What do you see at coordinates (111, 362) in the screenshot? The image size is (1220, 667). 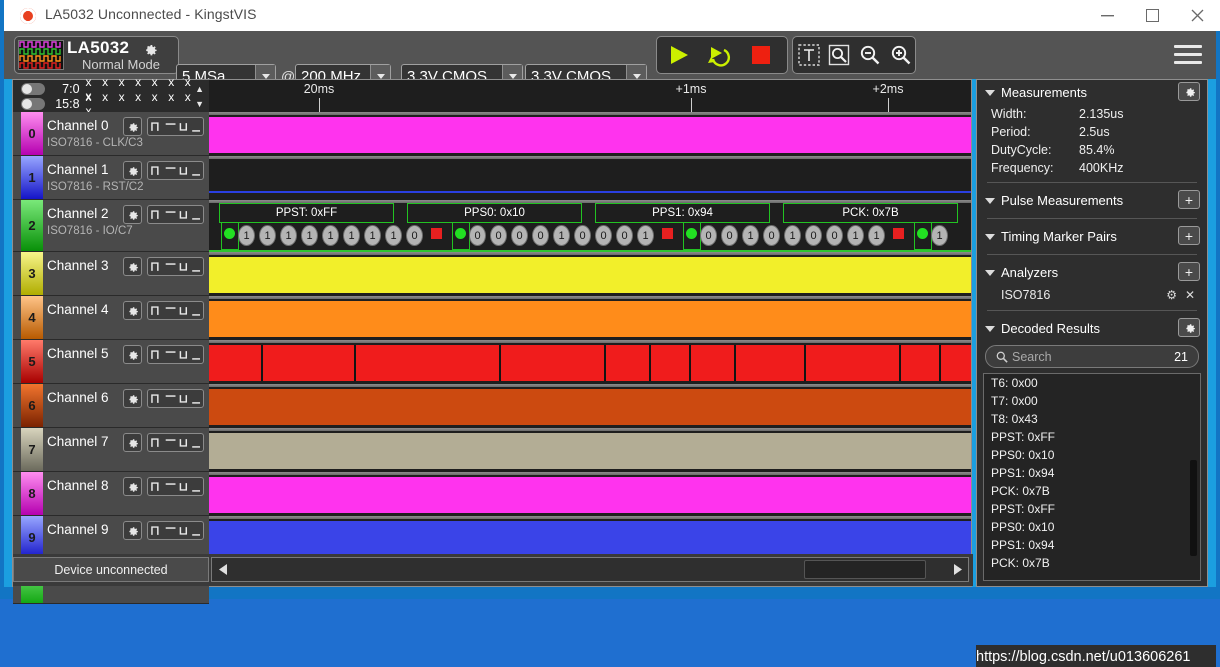 I see `channel-row: 5 Channel 5` at bounding box center [111, 362].